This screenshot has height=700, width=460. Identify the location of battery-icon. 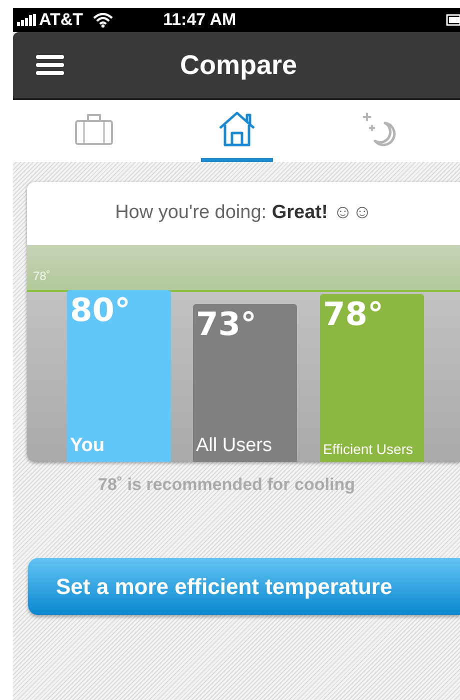
(453, 20).